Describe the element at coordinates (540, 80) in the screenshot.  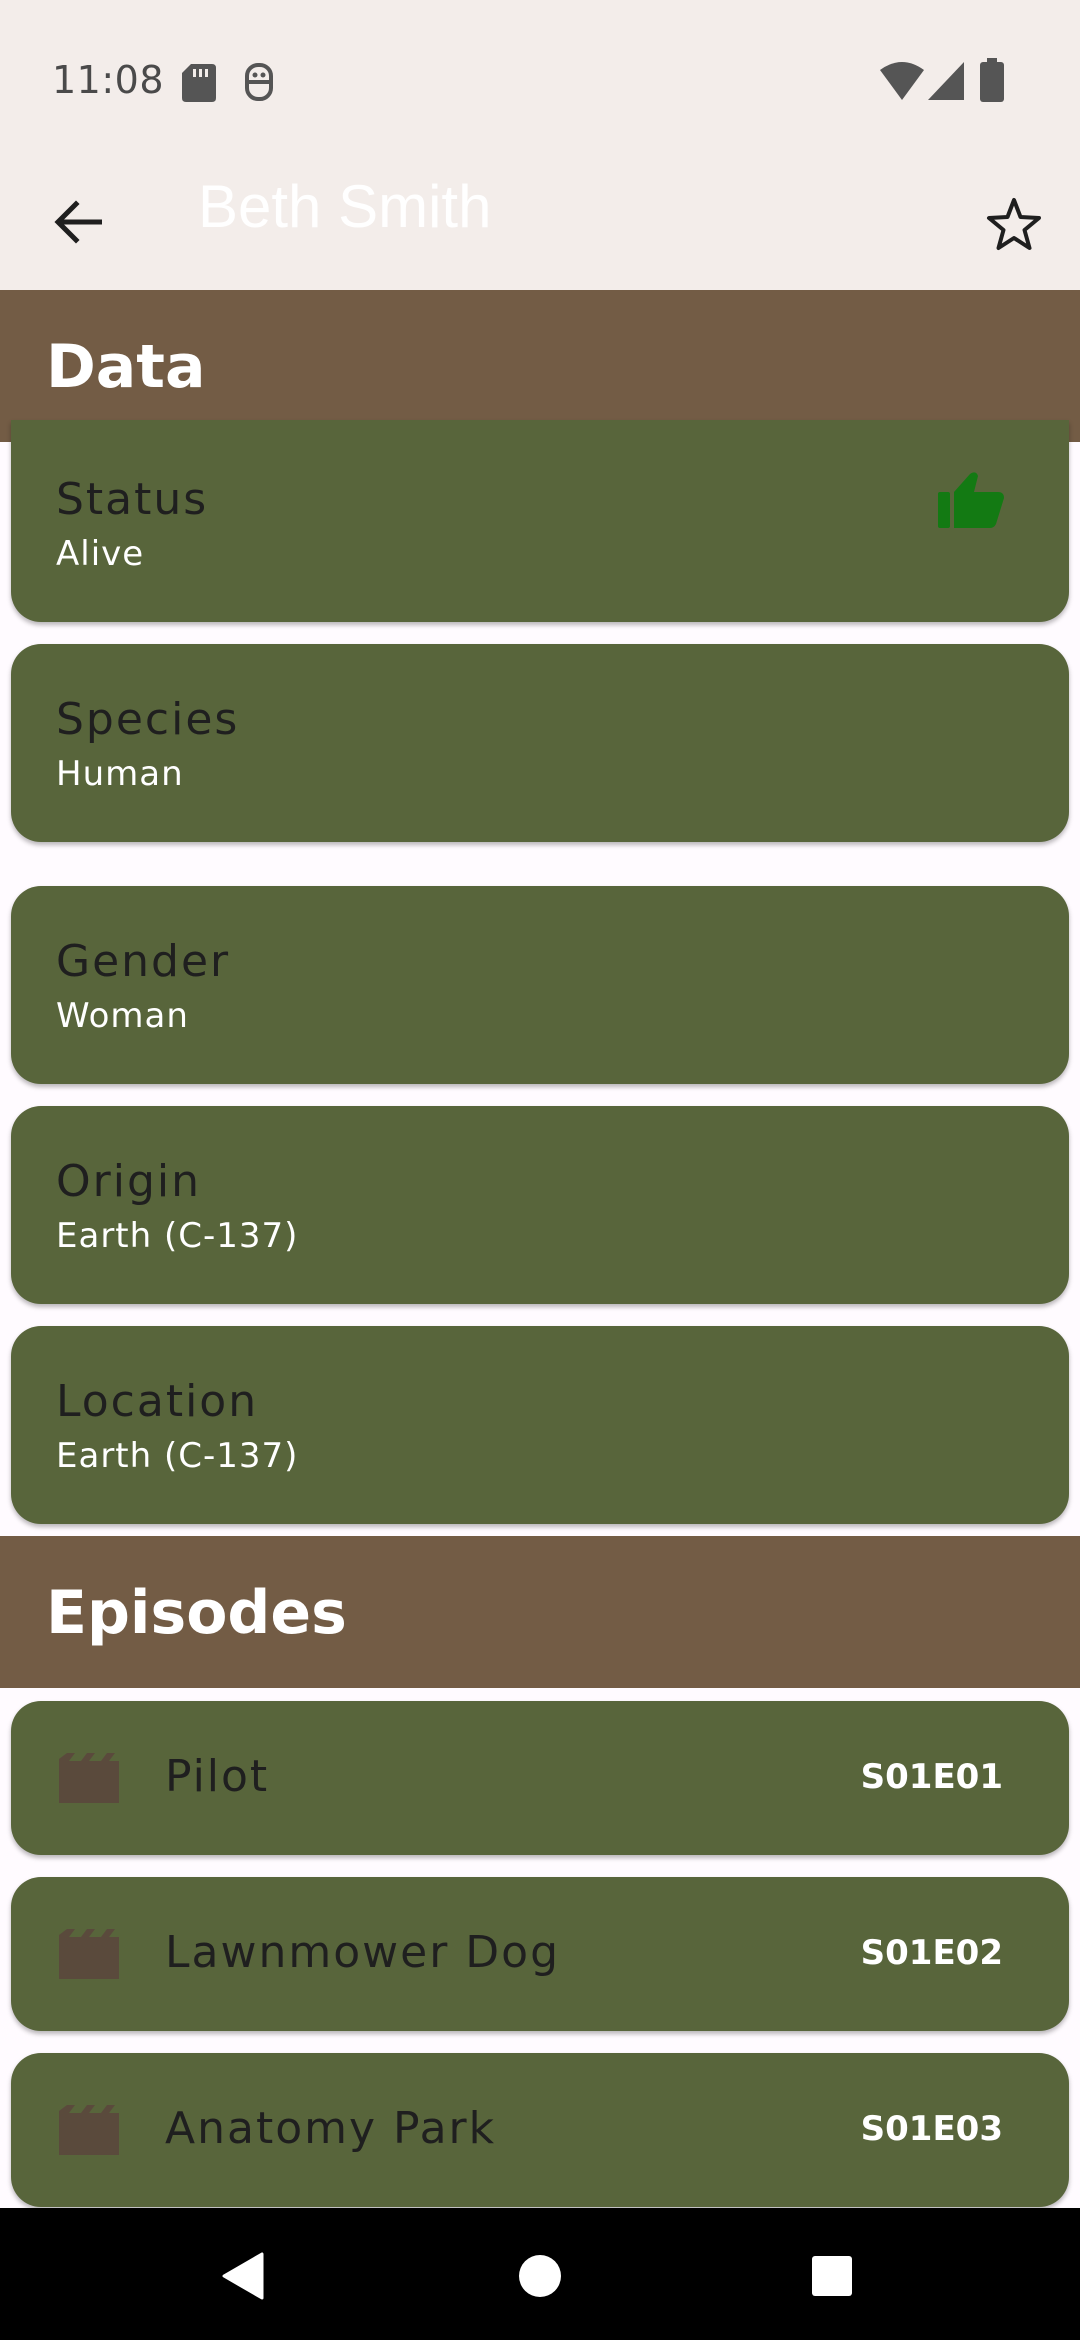
I see `system-status-bar: 11:08` at that location.